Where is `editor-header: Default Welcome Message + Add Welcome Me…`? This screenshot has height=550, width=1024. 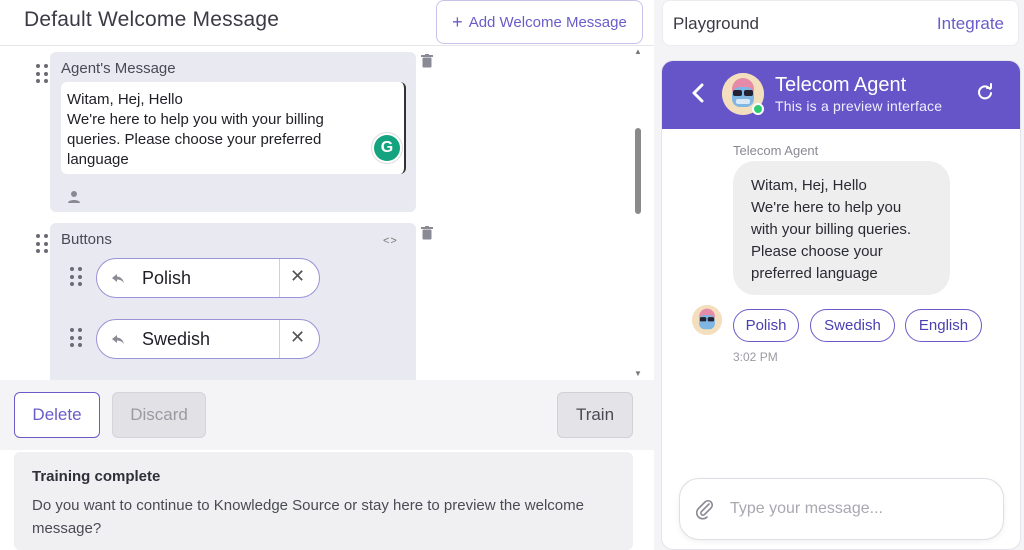
editor-header: Default Welcome Message + Add Welcome Me… is located at coordinates (327, 23).